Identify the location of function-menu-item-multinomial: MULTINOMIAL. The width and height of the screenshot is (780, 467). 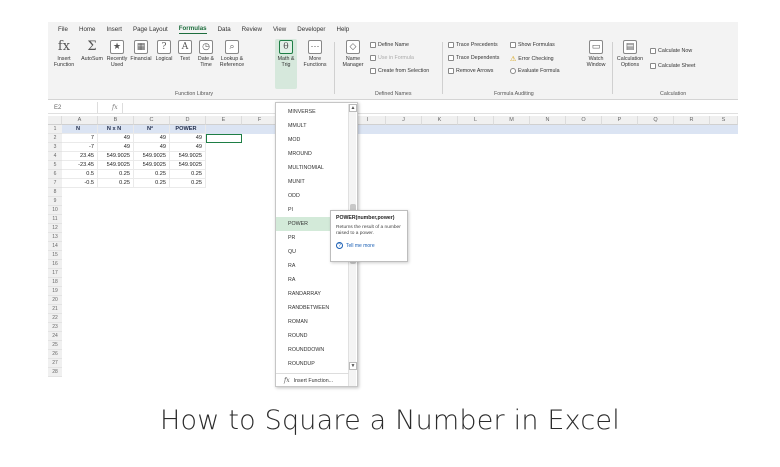
(312, 168).